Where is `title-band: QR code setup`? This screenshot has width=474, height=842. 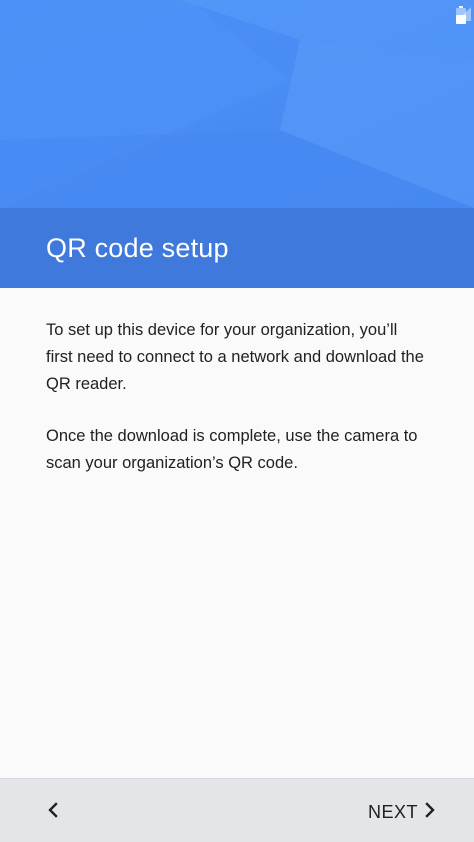 title-band: QR code setup is located at coordinates (237, 248).